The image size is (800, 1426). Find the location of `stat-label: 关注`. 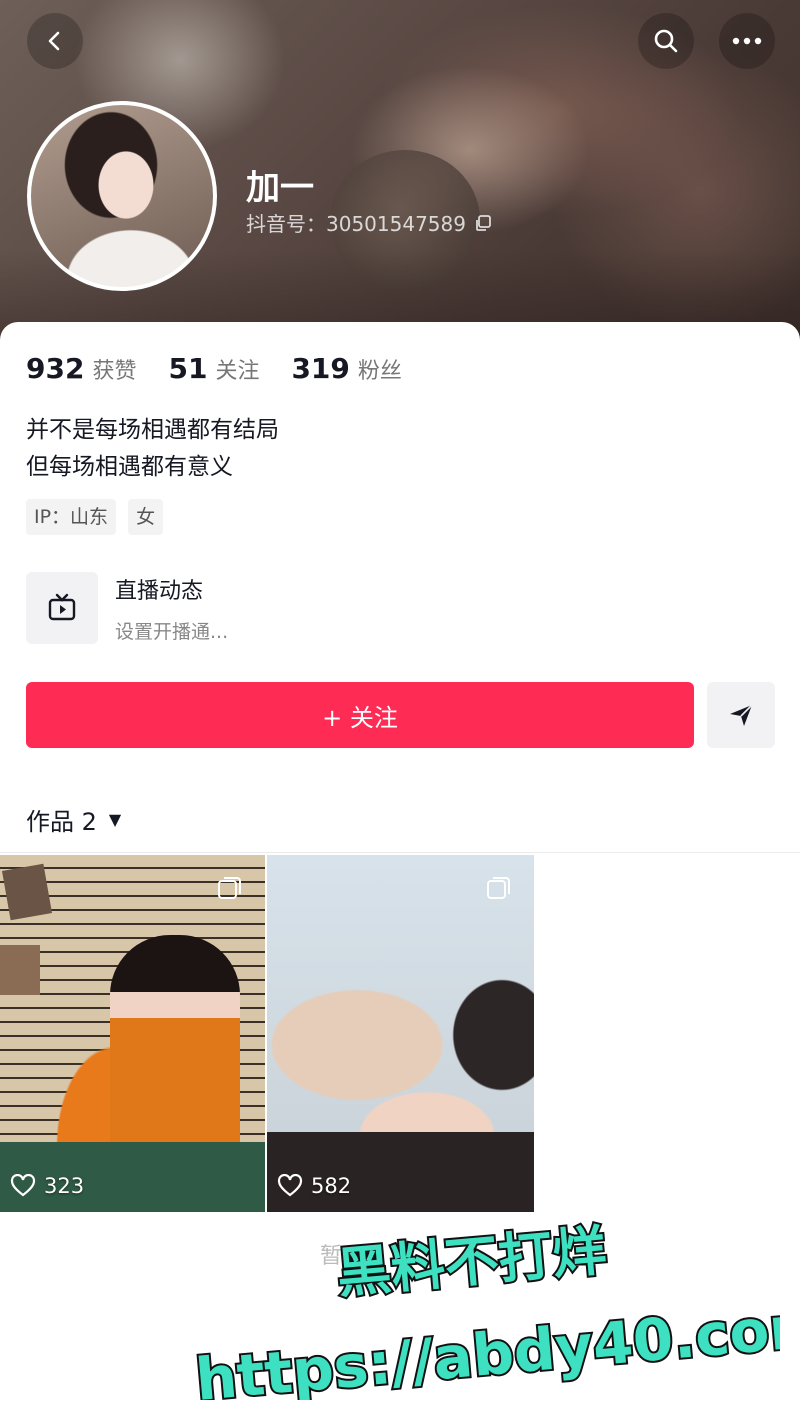

stat-label: 关注 is located at coordinates (237, 371).